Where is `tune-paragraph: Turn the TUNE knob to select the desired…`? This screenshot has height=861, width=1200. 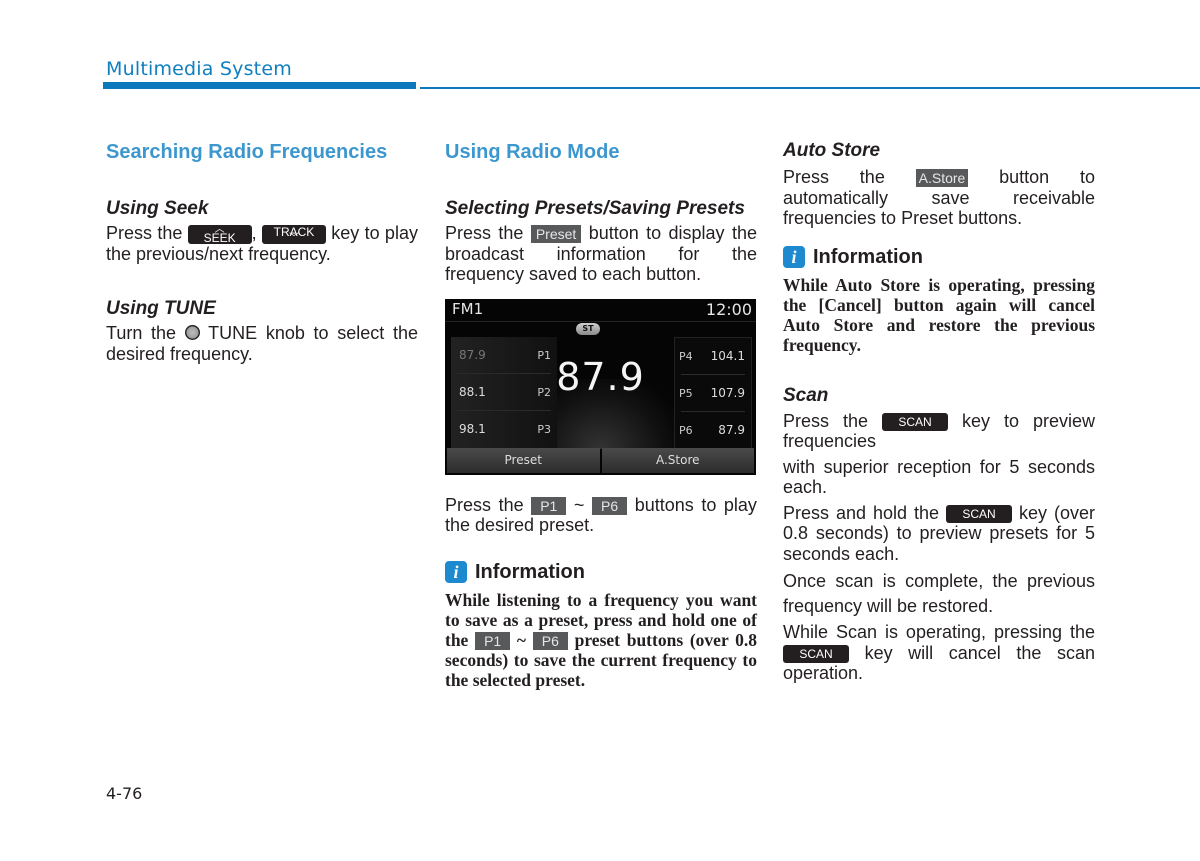
tune-paragraph: Turn the TUNE knob to select the desired… is located at coordinates (262, 343).